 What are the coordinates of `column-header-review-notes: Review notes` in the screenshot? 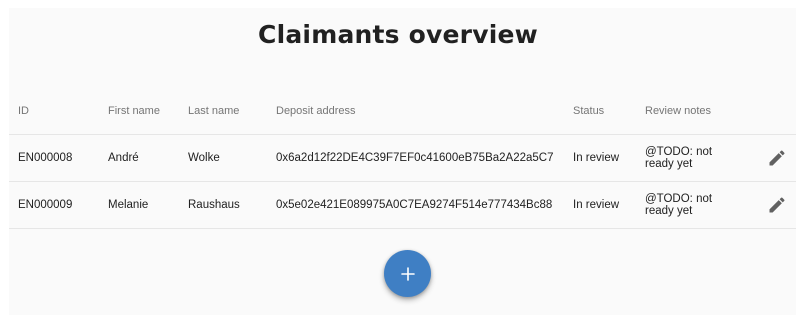 It's located at (678, 111).